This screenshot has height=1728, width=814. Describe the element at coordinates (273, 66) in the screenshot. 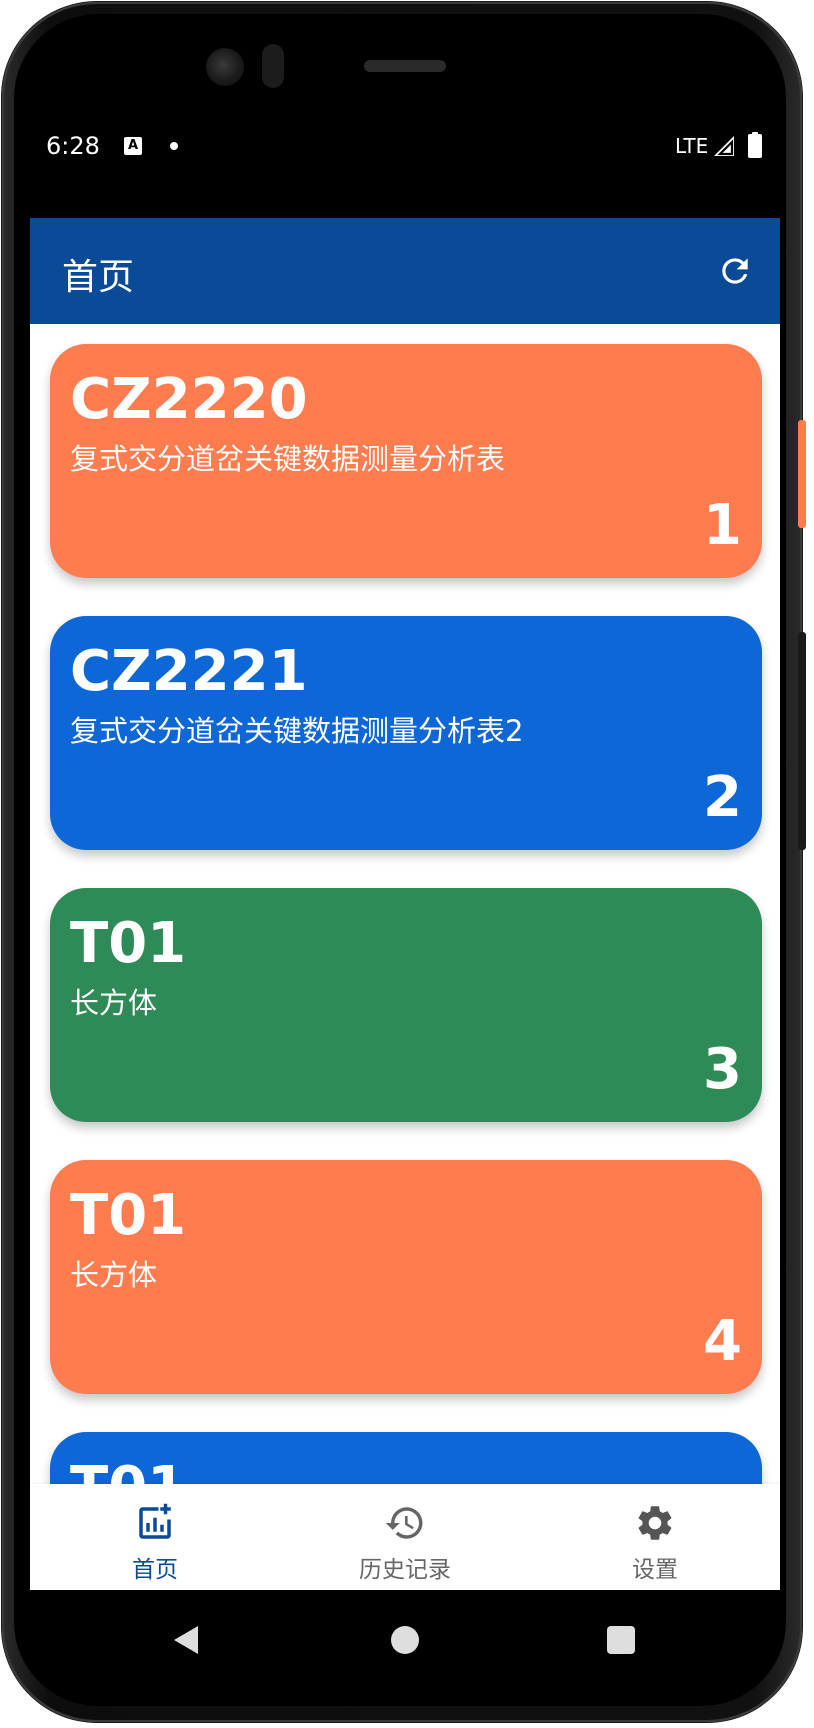

I see `sensor-icon` at that location.